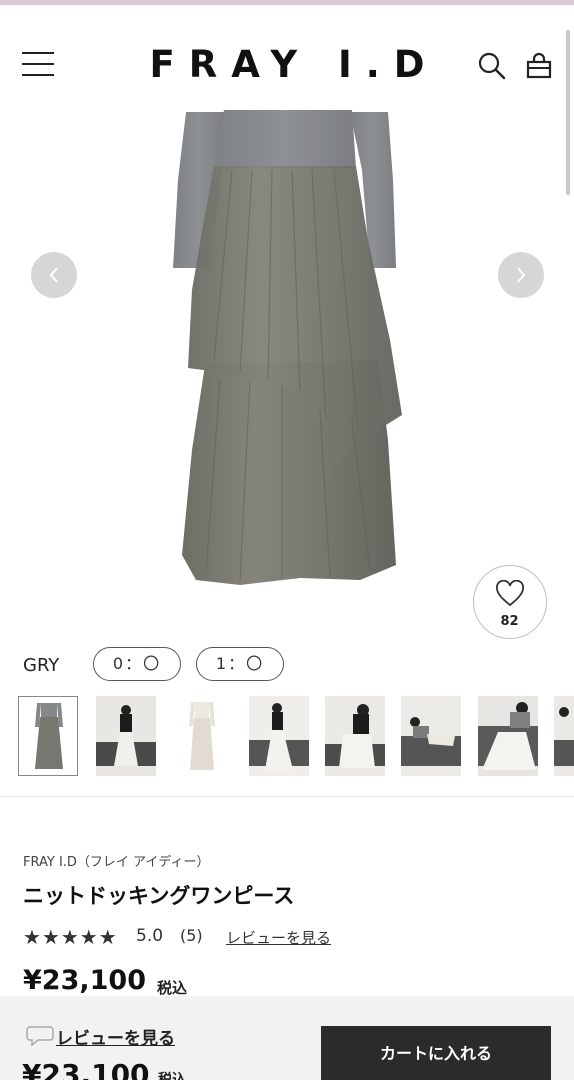 The height and width of the screenshot is (1080, 574). I want to click on bottom-tax-label: 税込, so click(172, 1076).